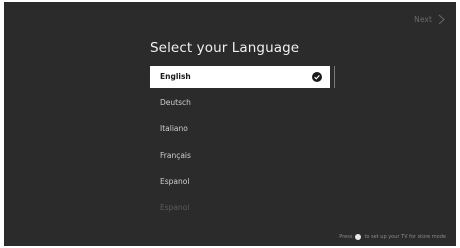  Describe the element at coordinates (225, 48) in the screenshot. I see `page-title: Select your Language` at that location.